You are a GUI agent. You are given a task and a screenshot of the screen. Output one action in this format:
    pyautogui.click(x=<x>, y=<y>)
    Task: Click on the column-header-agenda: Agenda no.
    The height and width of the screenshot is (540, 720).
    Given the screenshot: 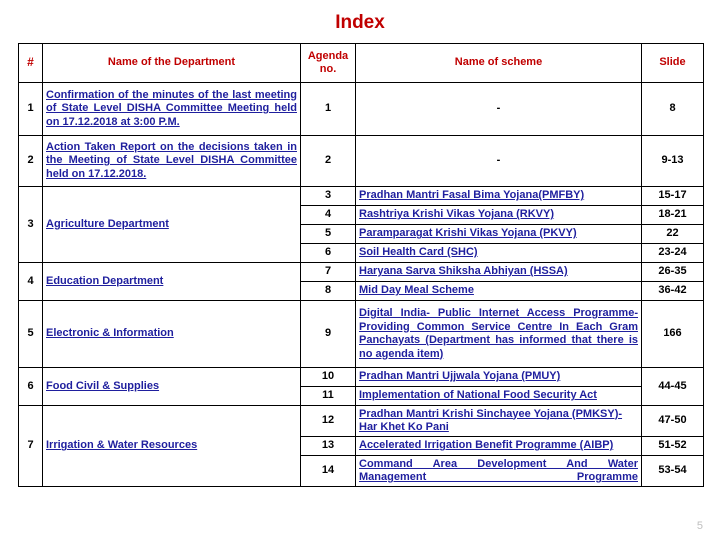 What is the action you would take?
    pyautogui.click(x=328, y=63)
    